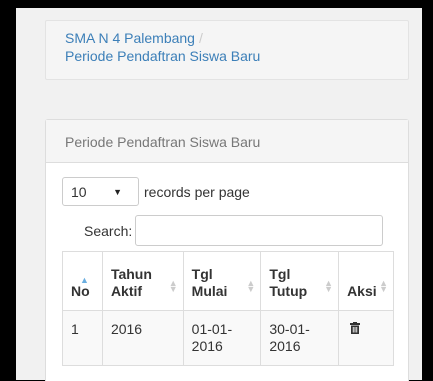 The width and height of the screenshot is (433, 381). I want to click on cell-tgl-mulai: 01-01- 2016, so click(222, 338).